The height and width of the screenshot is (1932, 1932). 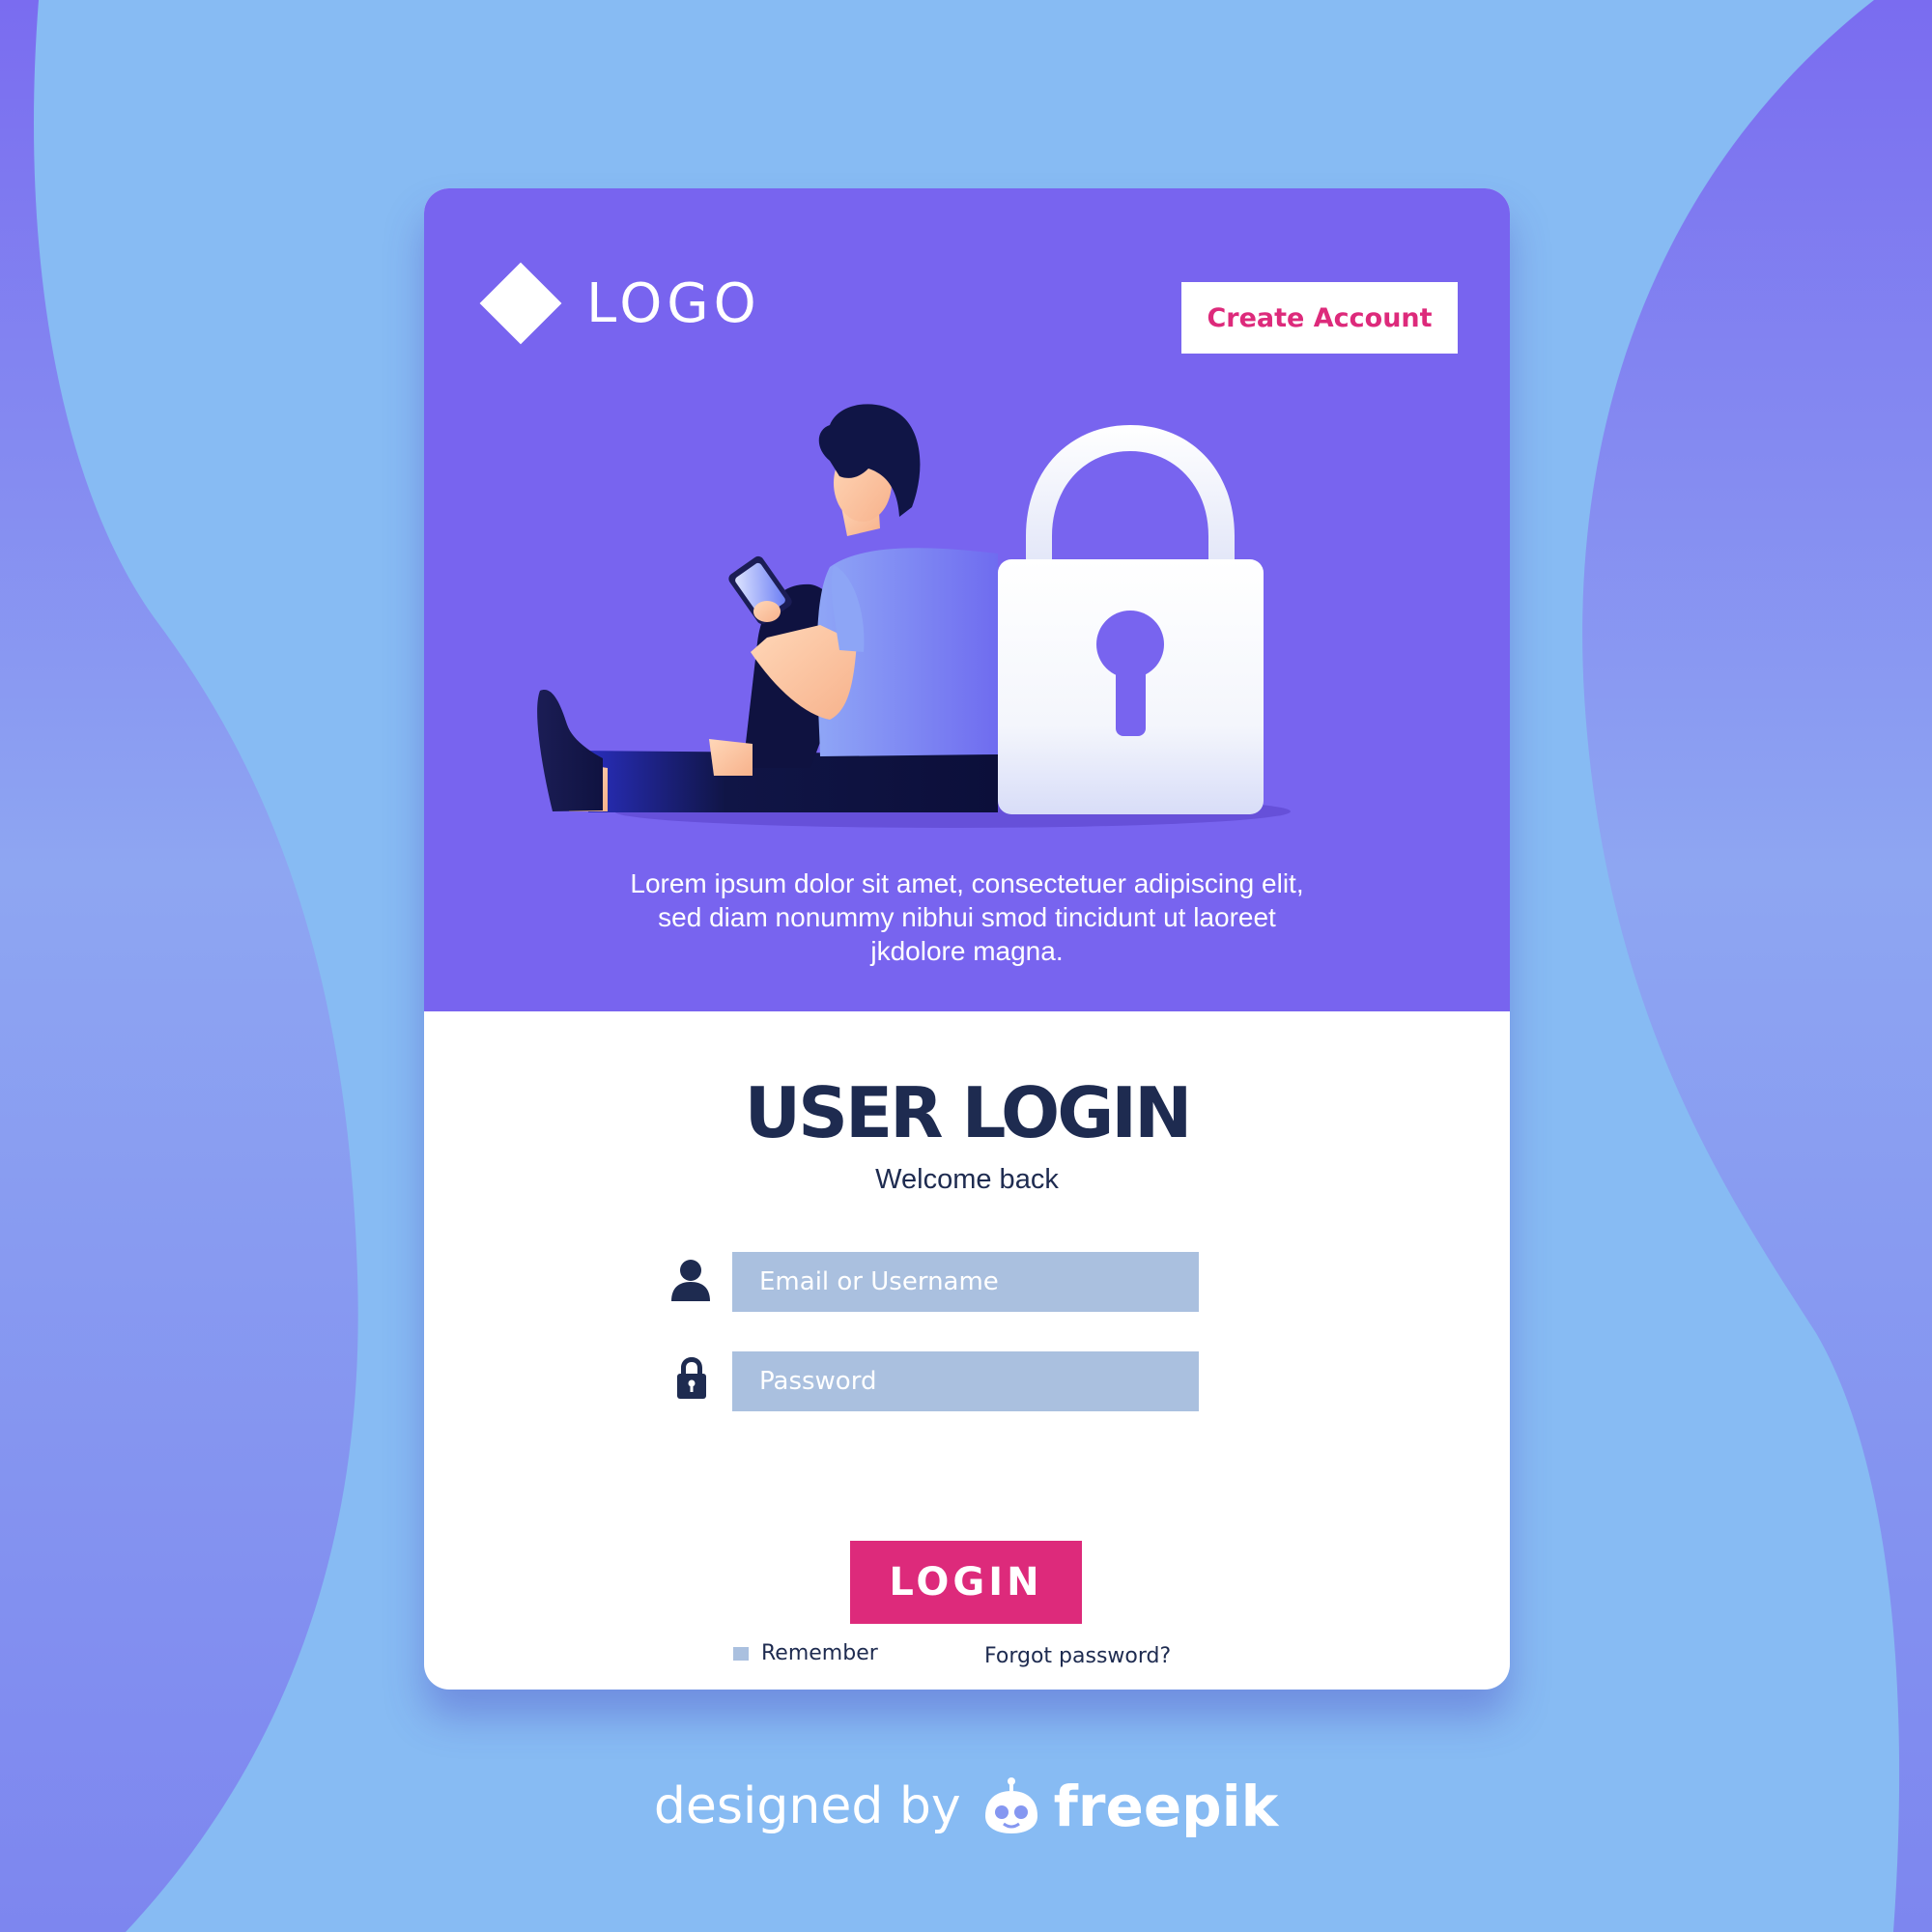 What do you see at coordinates (967, 1179) in the screenshot?
I see `page-subtitle: Welcome back` at bounding box center [967, 1179].